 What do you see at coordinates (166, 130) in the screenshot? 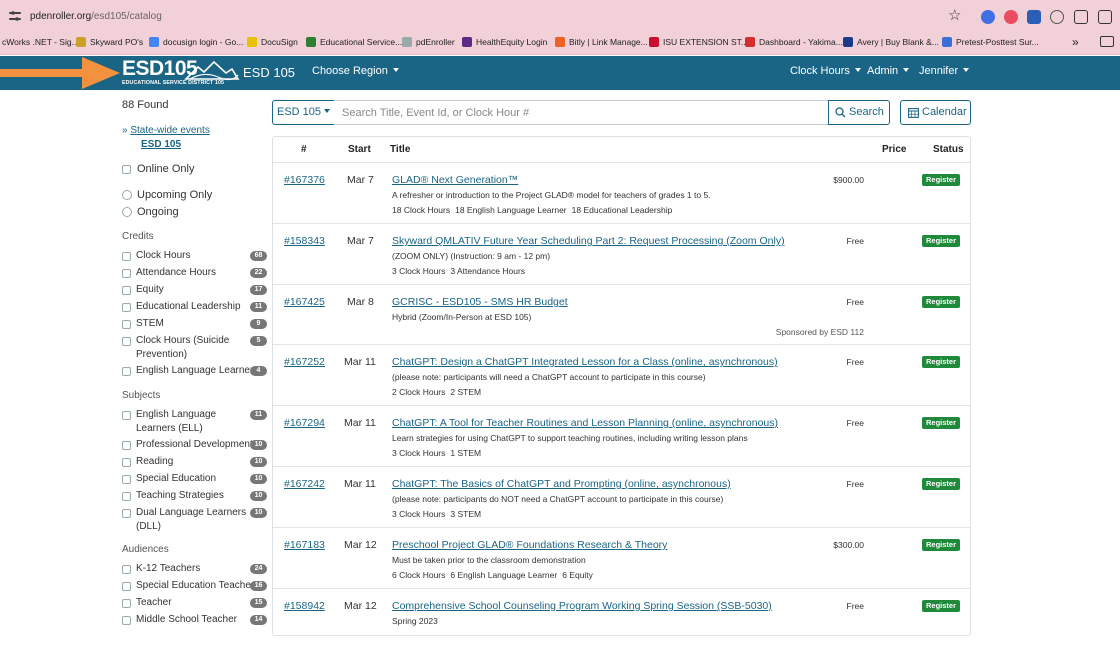
I see `statewide-events-link: » State-wide events` at bounding box center [166, 130].